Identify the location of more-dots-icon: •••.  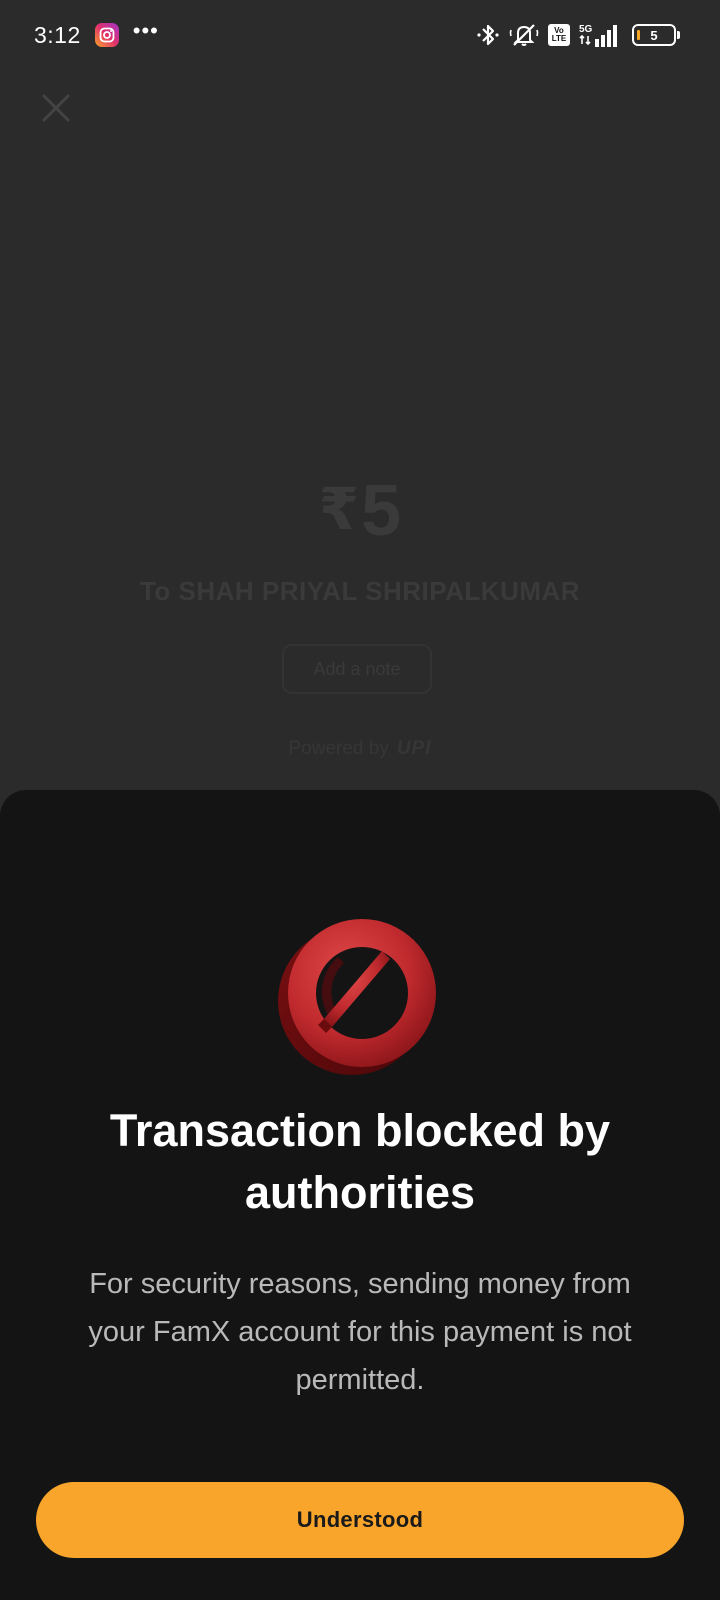
(145, 30).